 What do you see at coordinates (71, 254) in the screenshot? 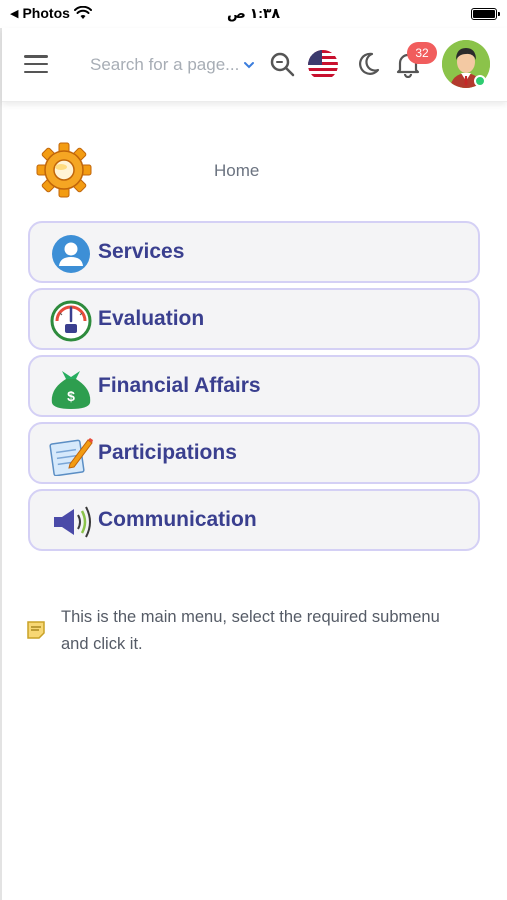
I see `user-circle-icon` at bounding box center [71, 254].